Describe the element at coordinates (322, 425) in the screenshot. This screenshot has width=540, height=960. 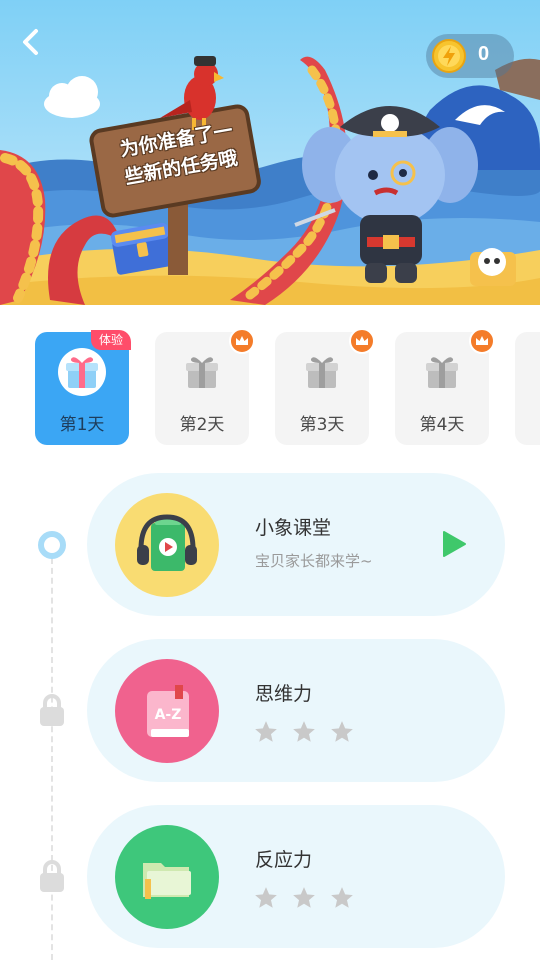
I see `day-tab-label: 第3天` at that location.